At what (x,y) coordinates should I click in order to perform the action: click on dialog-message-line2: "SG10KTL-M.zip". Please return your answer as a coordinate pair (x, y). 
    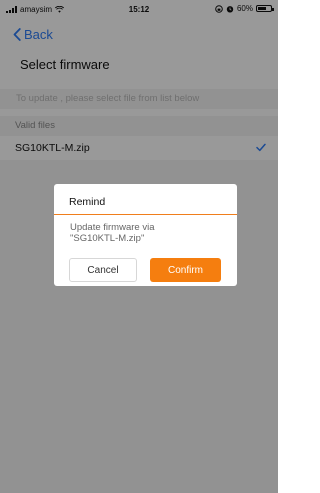
    Looking at the image, I should click on (107, 238).